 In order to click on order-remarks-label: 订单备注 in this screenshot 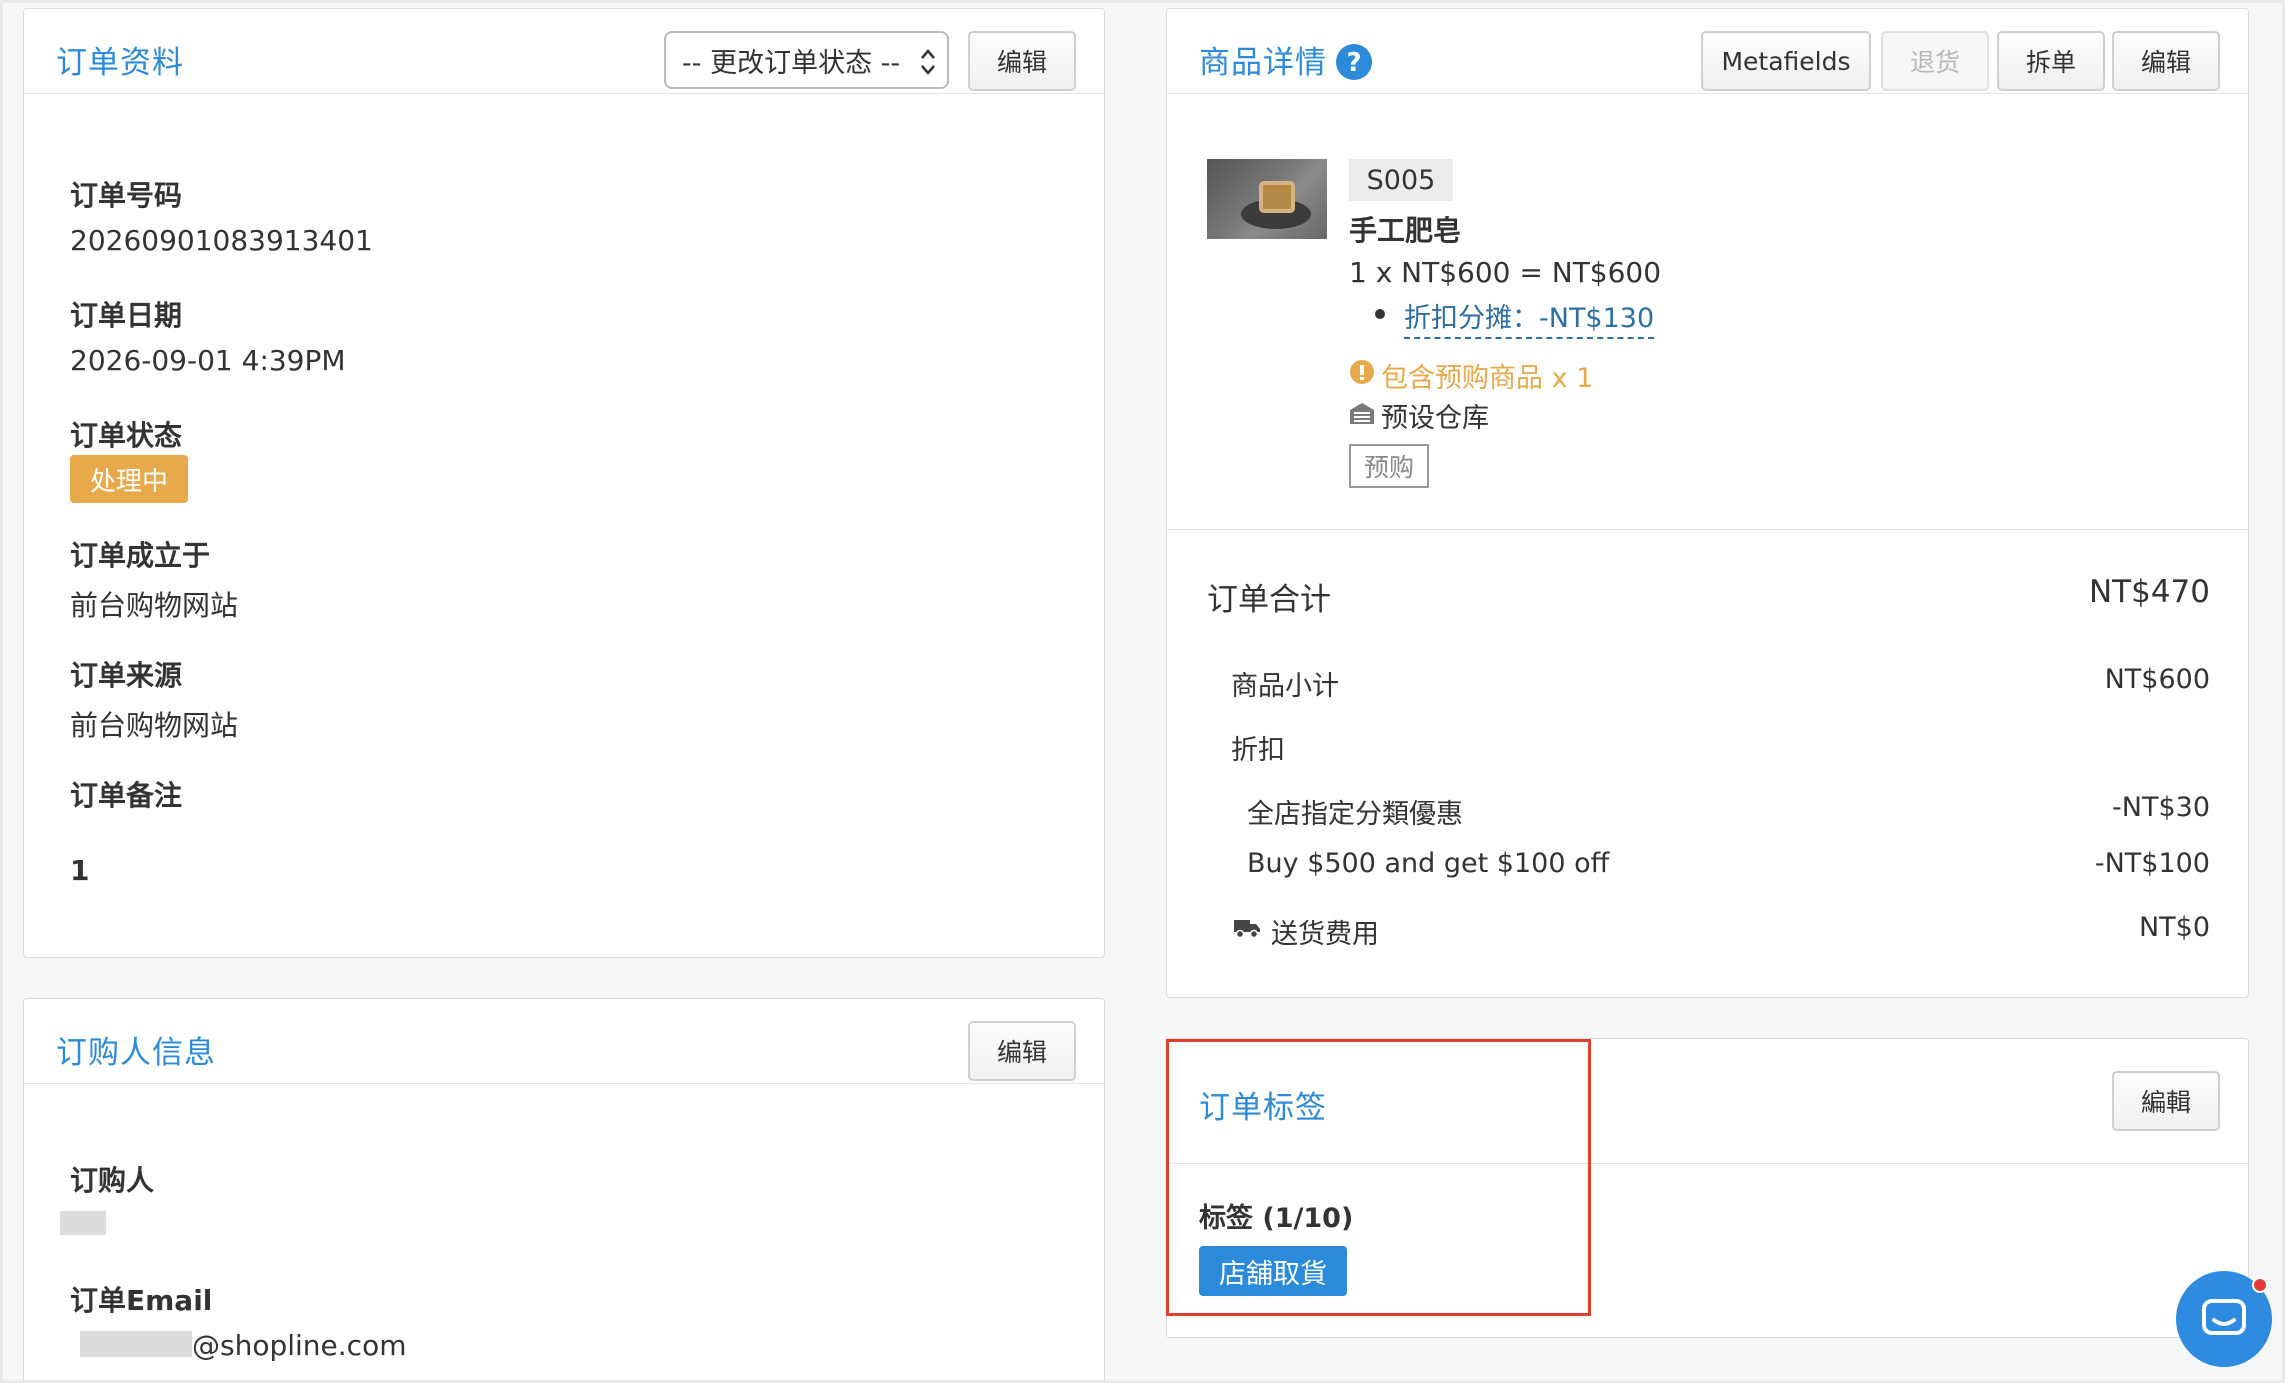, I will do `click(126, 795)`.